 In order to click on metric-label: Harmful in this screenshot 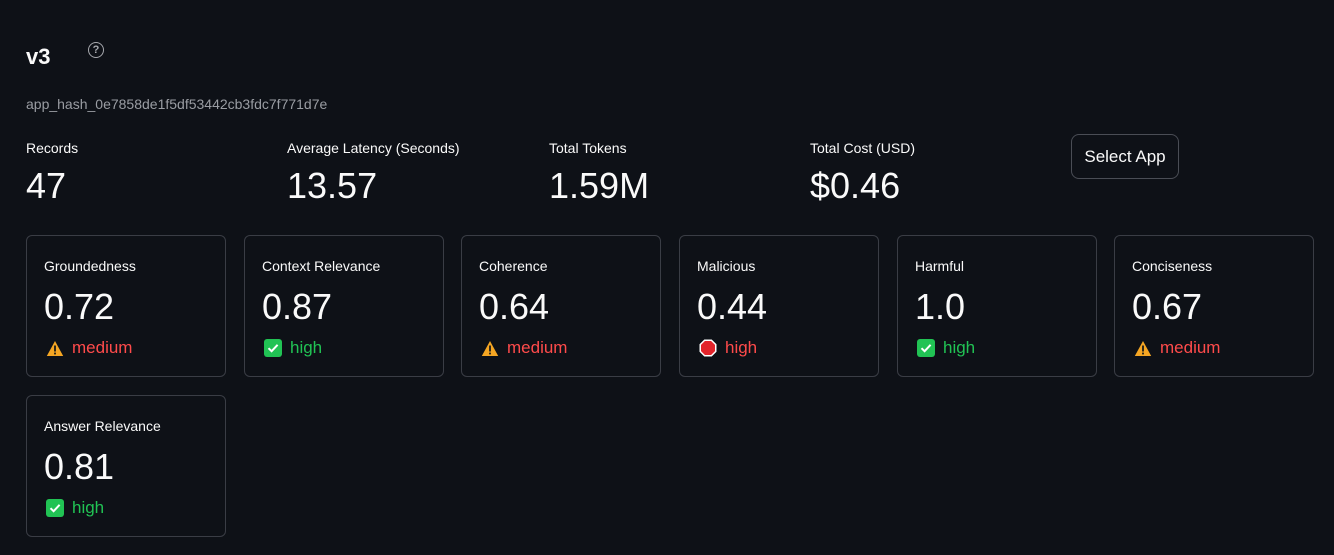, I will do `click(940, 266)`.